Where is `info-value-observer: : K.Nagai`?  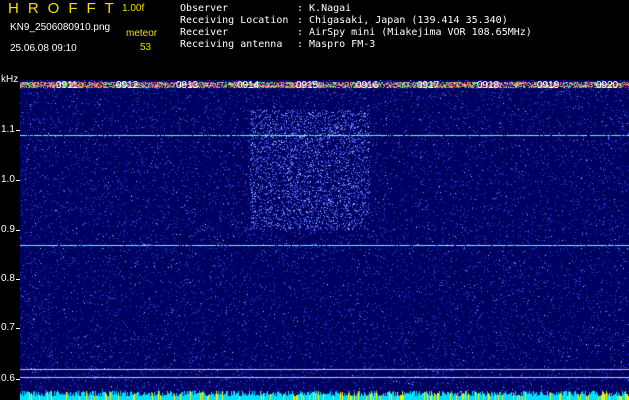
info-value-observer: : K.Nagai is located at coordinates (324, 8).